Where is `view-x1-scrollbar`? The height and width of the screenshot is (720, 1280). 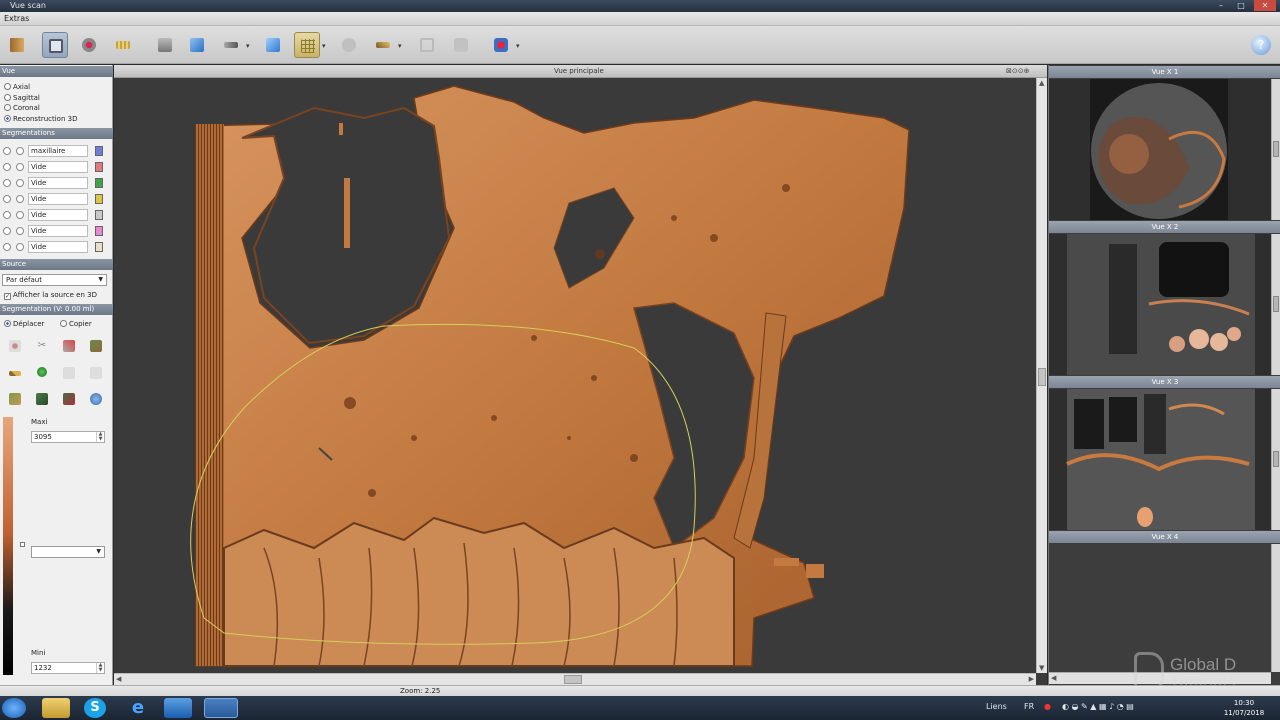
view-x1-scrollbar is located at coordinates (1275, 149).